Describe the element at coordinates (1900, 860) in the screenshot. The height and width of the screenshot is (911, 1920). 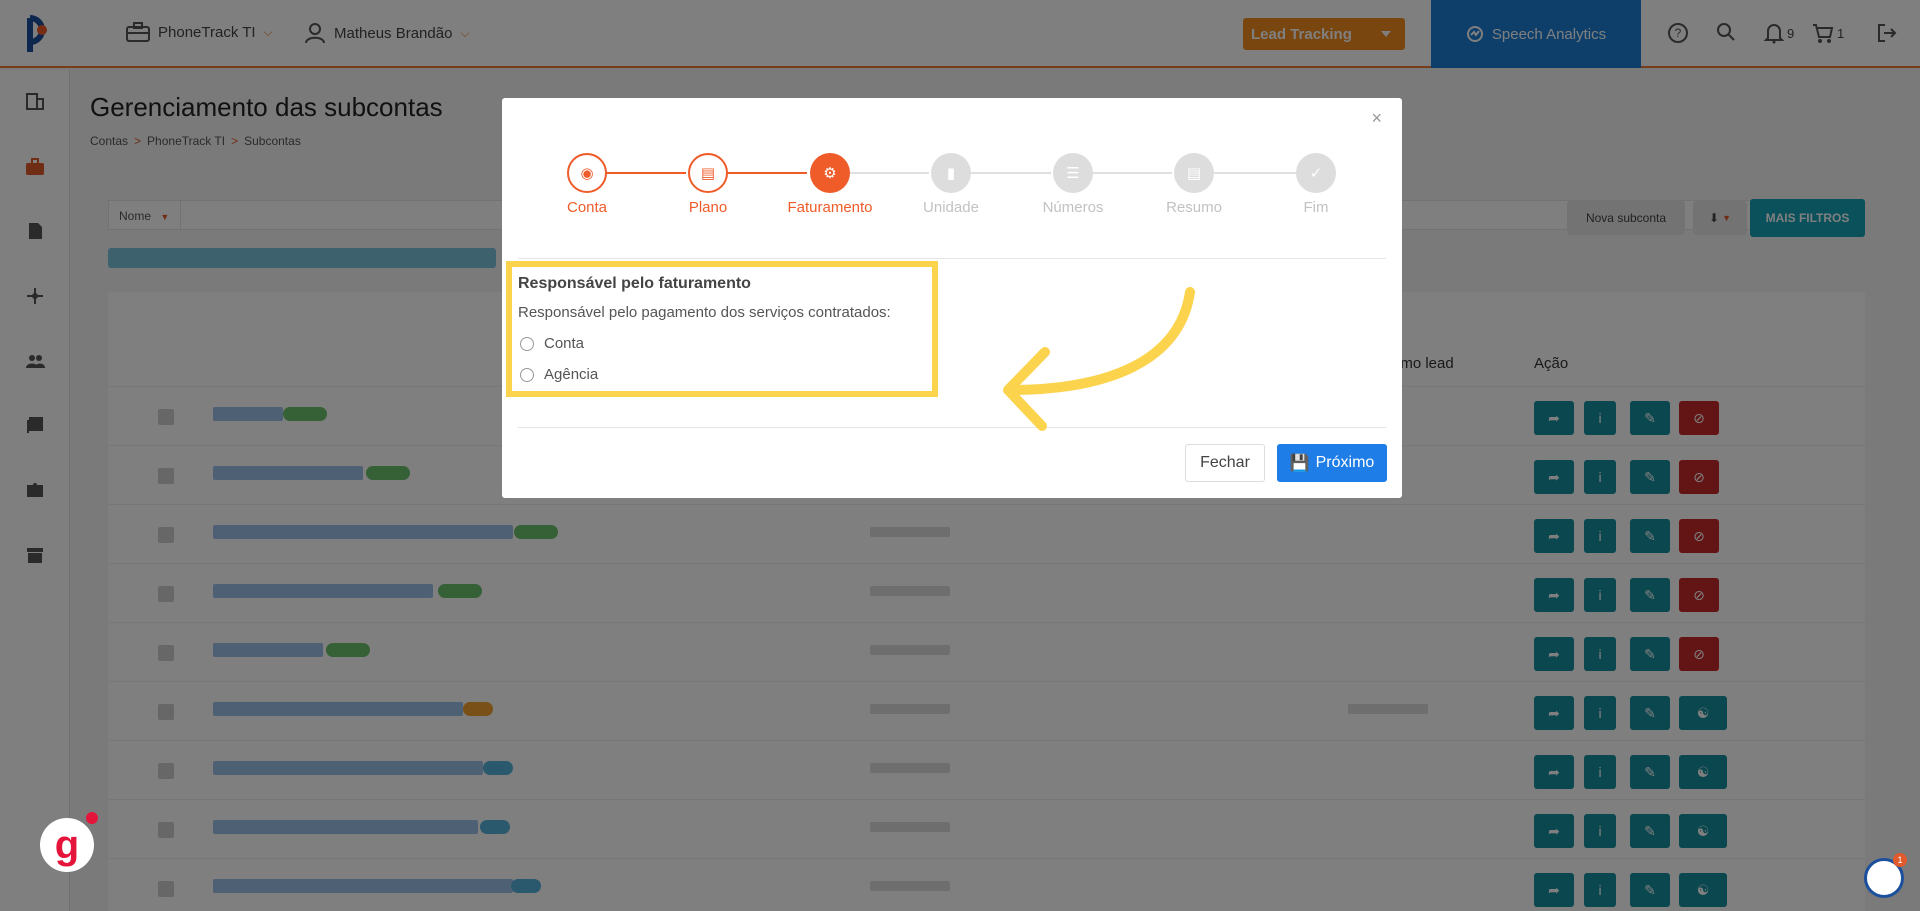
I see `chat-count: 1` at that location.